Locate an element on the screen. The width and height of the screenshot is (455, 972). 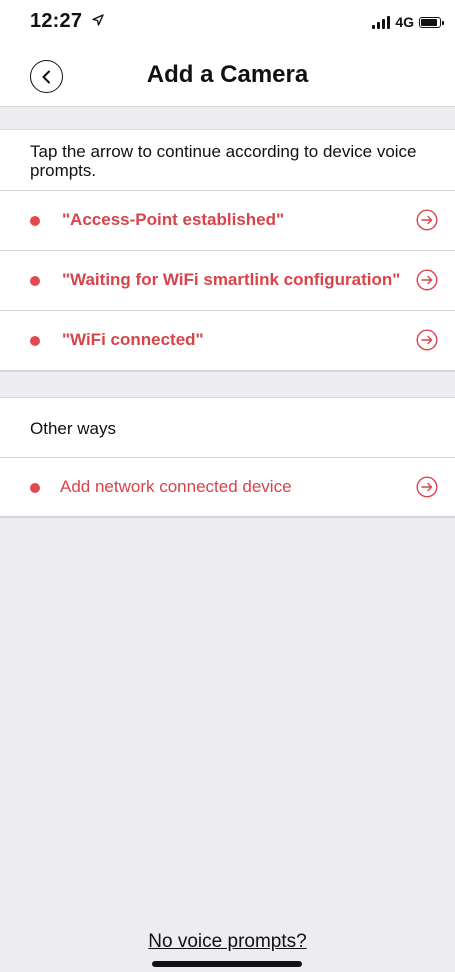
other-way-item: Add network connected device is located at coordinates (227, 487).